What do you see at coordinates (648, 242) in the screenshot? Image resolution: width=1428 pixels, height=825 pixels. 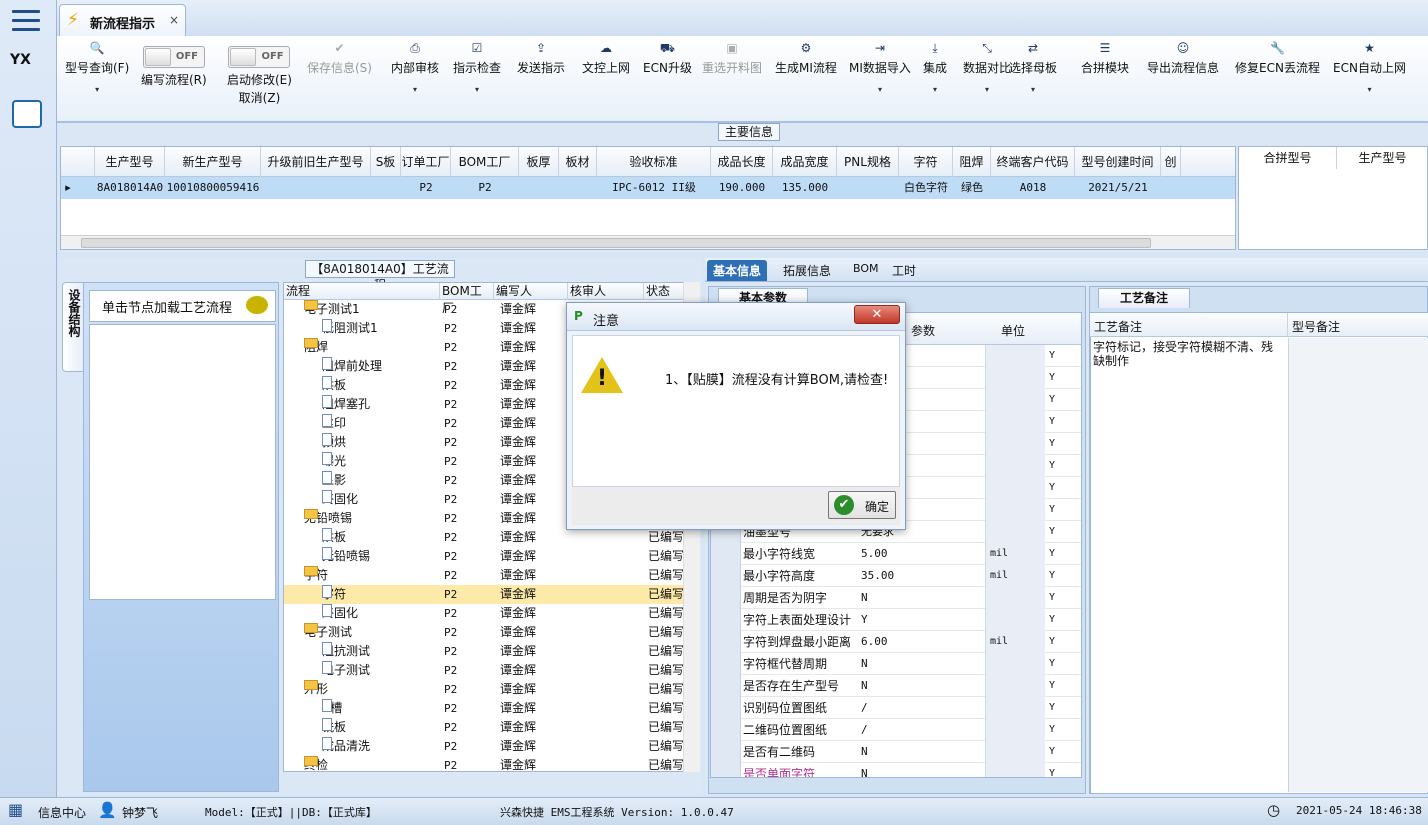 I see `horizontal-scrollbar` at bounding box center [648, 242].